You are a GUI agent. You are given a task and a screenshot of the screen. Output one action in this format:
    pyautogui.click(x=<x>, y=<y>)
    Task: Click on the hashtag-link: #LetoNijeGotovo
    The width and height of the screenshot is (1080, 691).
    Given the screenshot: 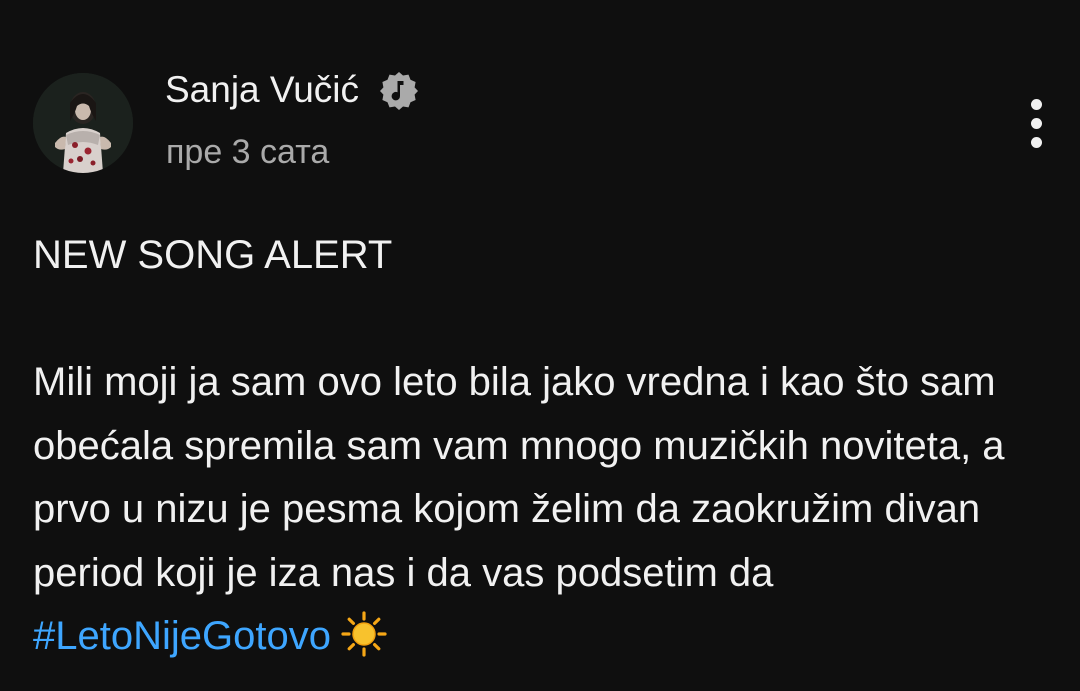 What is the action you would take?
    pyautogui.click(x=182, y=636)
    